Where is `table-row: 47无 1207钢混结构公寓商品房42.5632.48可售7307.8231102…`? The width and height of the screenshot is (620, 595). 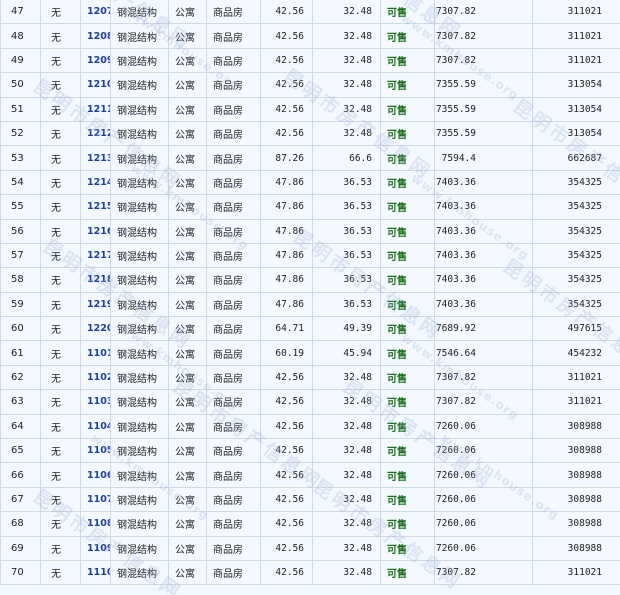 table-row: 47无 1207钢混结构公寓商品房42.5632.48可售7307.8231102… is located at coordinates (310, 12).